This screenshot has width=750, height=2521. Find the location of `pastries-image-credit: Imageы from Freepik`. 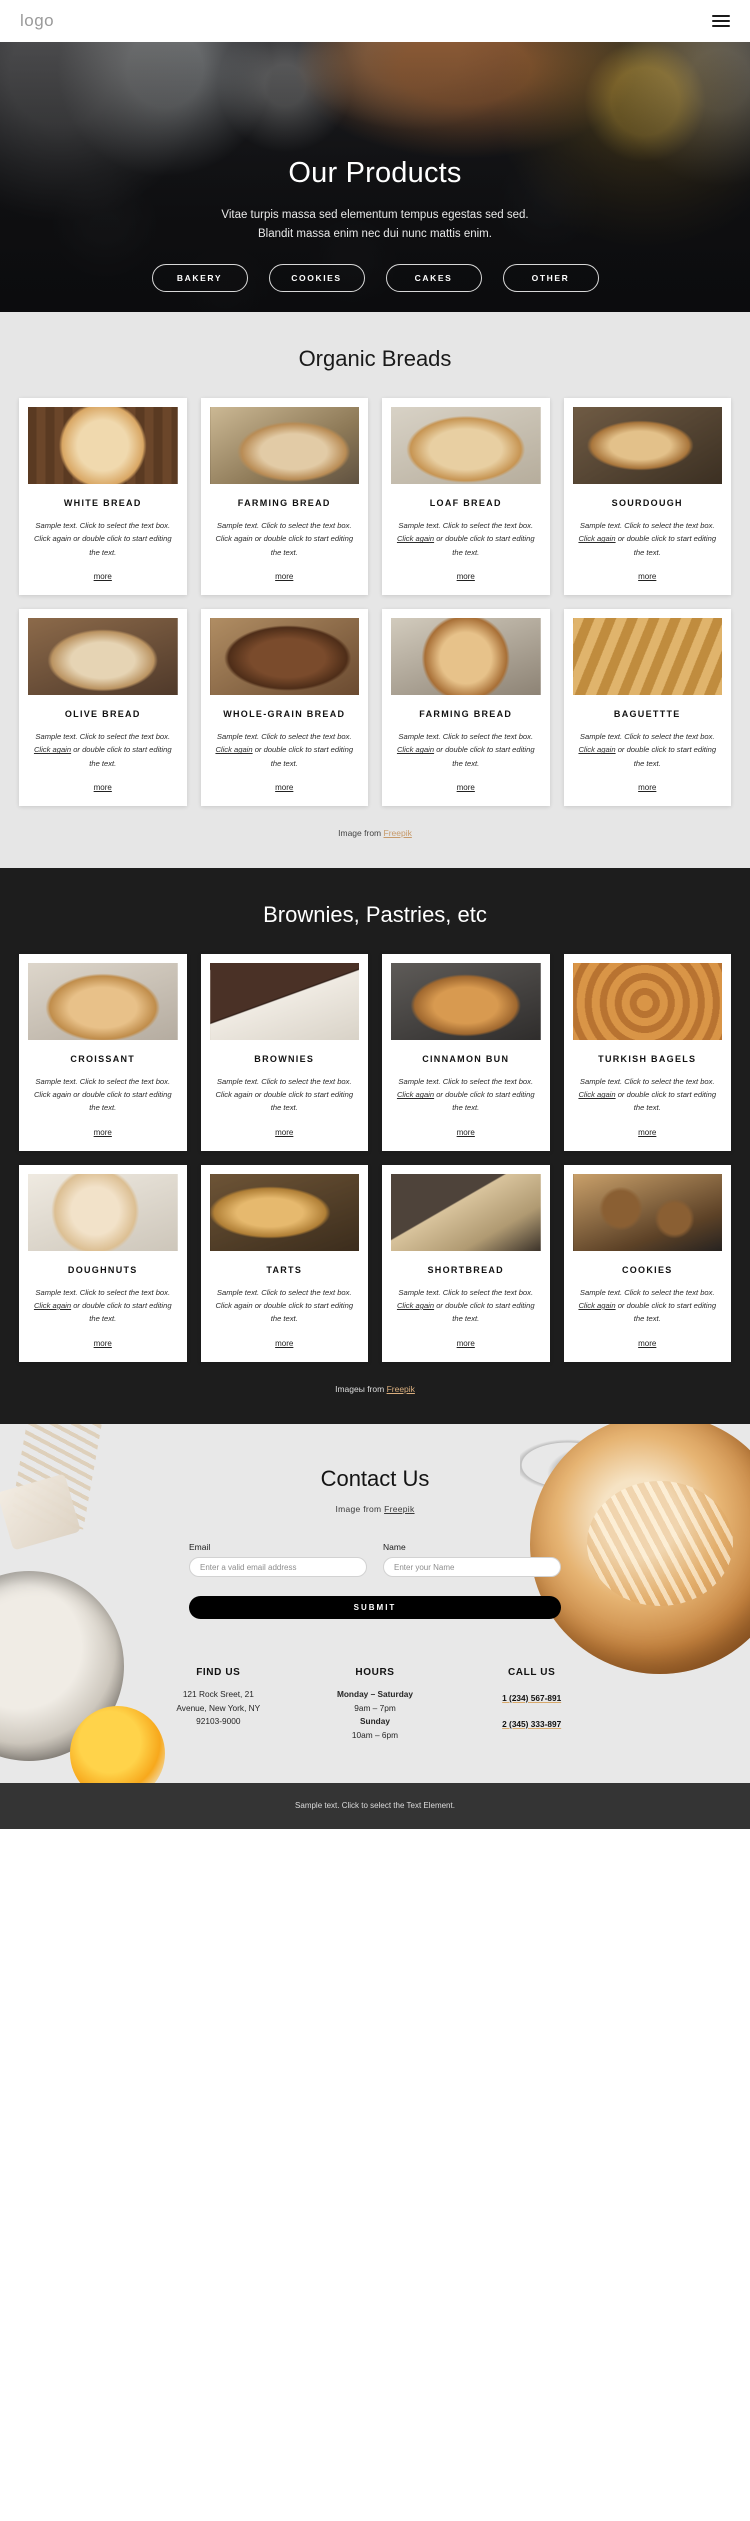

pastries-image-credit: Imageы from Freepik is located at coordinates (375, 1389).